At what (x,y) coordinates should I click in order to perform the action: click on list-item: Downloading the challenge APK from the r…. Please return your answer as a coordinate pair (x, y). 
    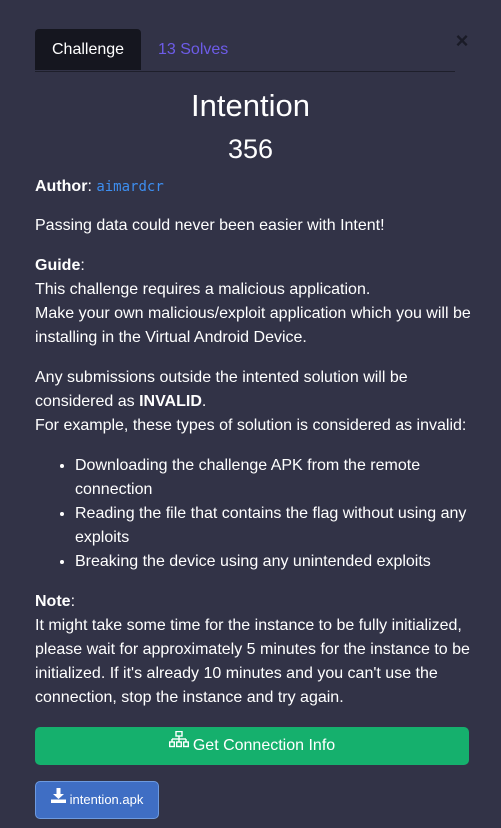
    Looking at the image, I should click on (275, 478).